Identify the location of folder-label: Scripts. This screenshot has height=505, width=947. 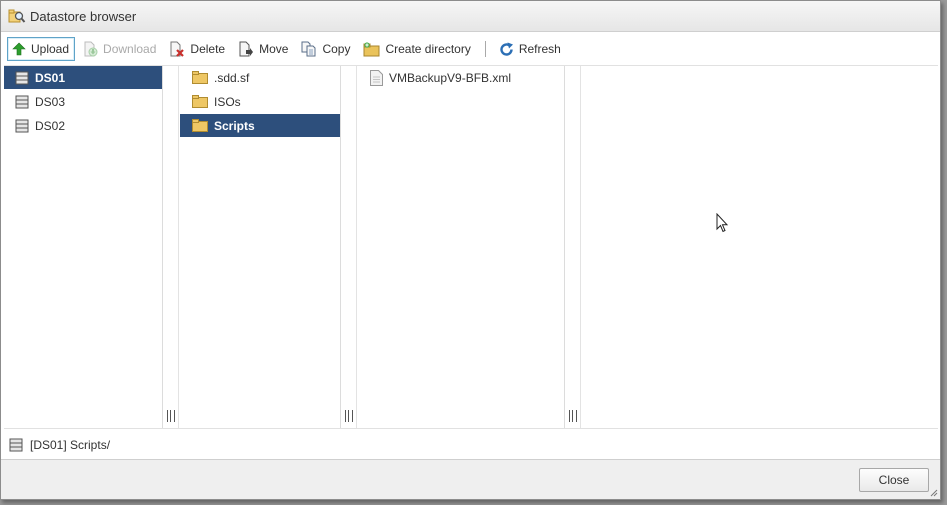
(234, 125).